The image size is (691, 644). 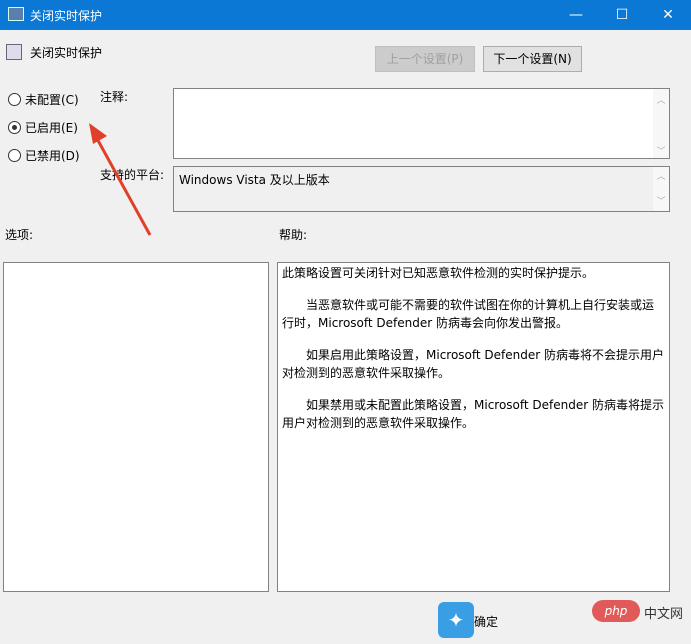 I want to click on maximize-button: ☐, so click(x=622, y=15).